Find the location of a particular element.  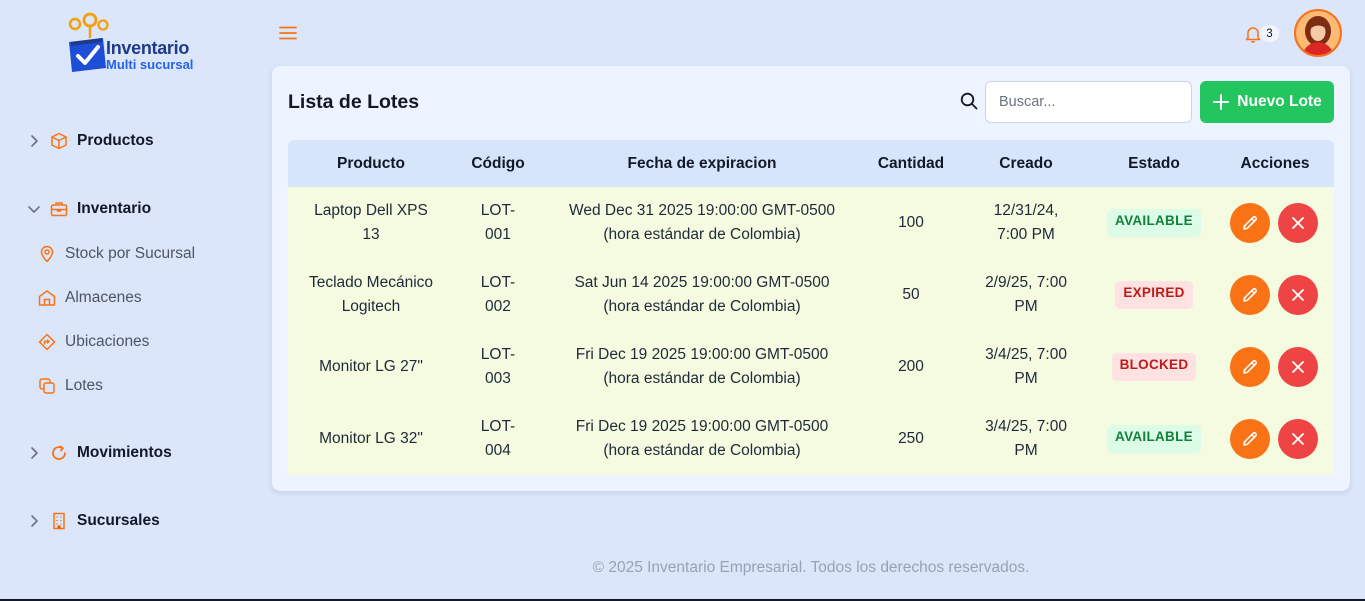

sidebar-group-productos: Productos is located at coordinates (90, 141).